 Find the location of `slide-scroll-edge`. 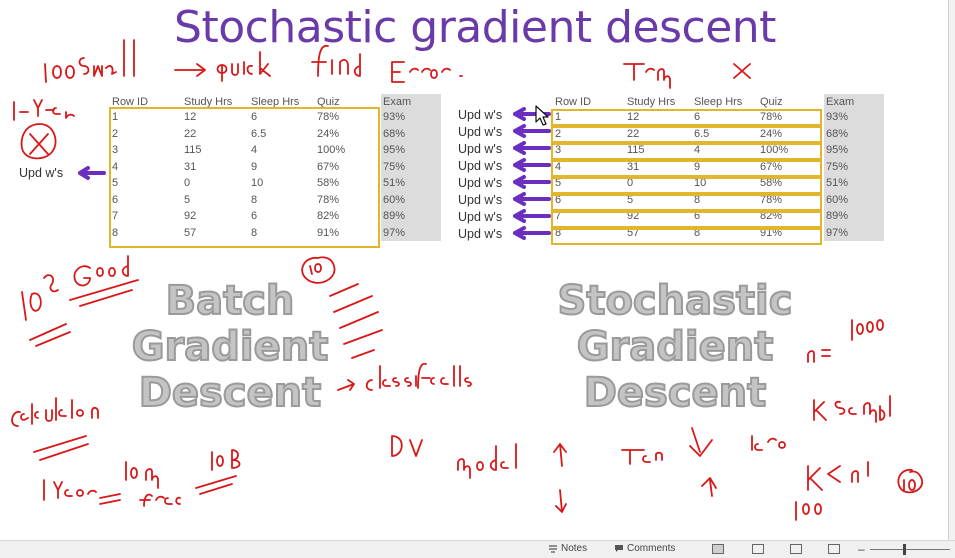

slide-scroll-edge is located at coordinates (951, 270).